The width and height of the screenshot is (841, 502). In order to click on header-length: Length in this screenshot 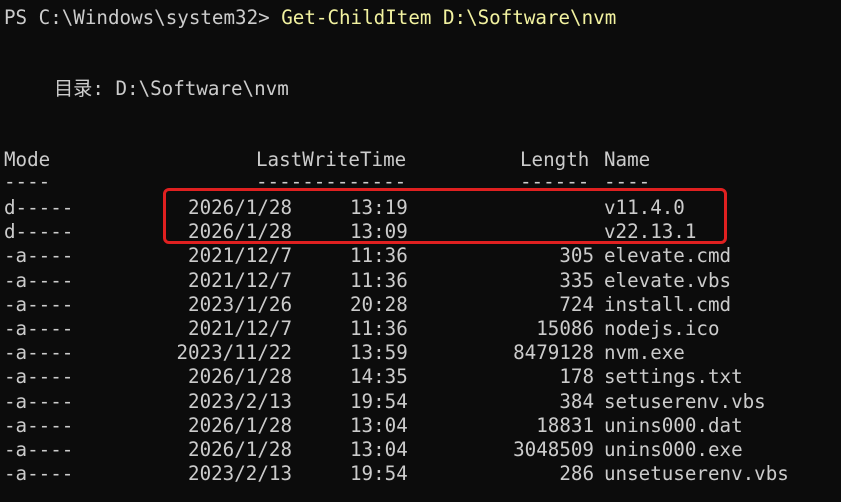, I will do `click(555, 159)`.